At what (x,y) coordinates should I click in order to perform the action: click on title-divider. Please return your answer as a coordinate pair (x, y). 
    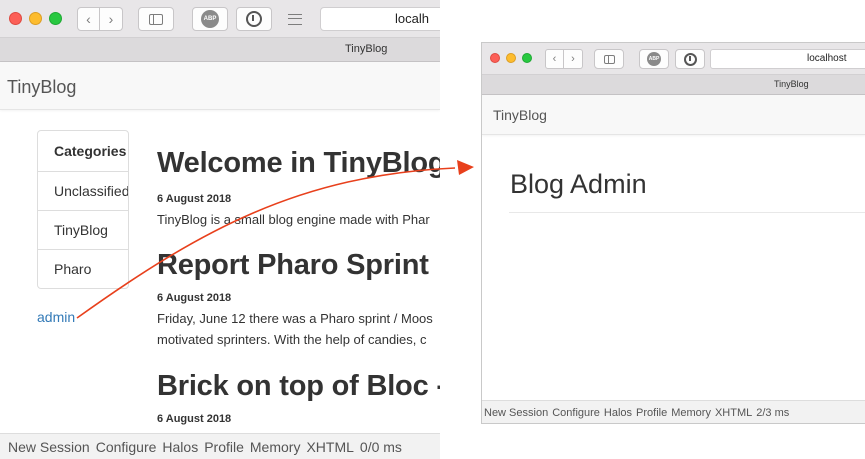
    Looking at the image, I should click on (687, 212).